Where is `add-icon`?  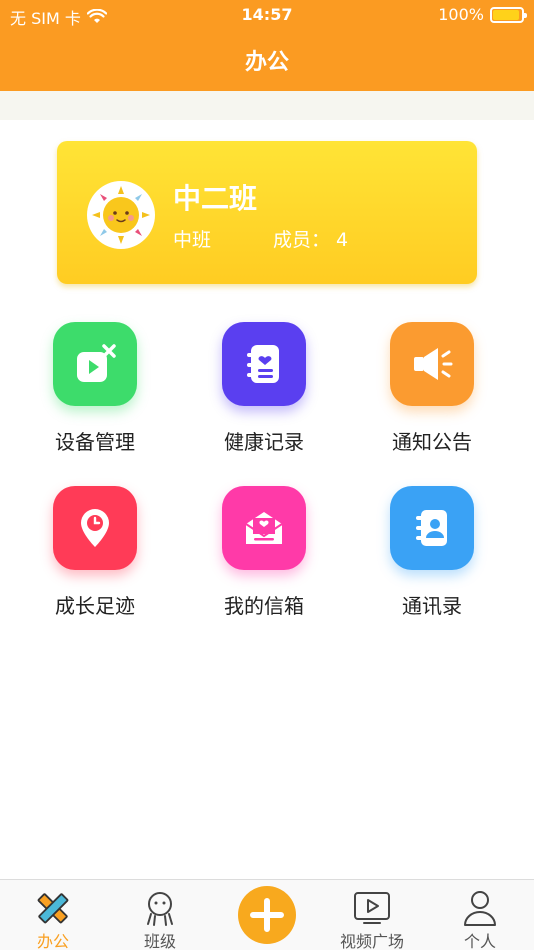 add-icon is located at coordinates (267, 915).